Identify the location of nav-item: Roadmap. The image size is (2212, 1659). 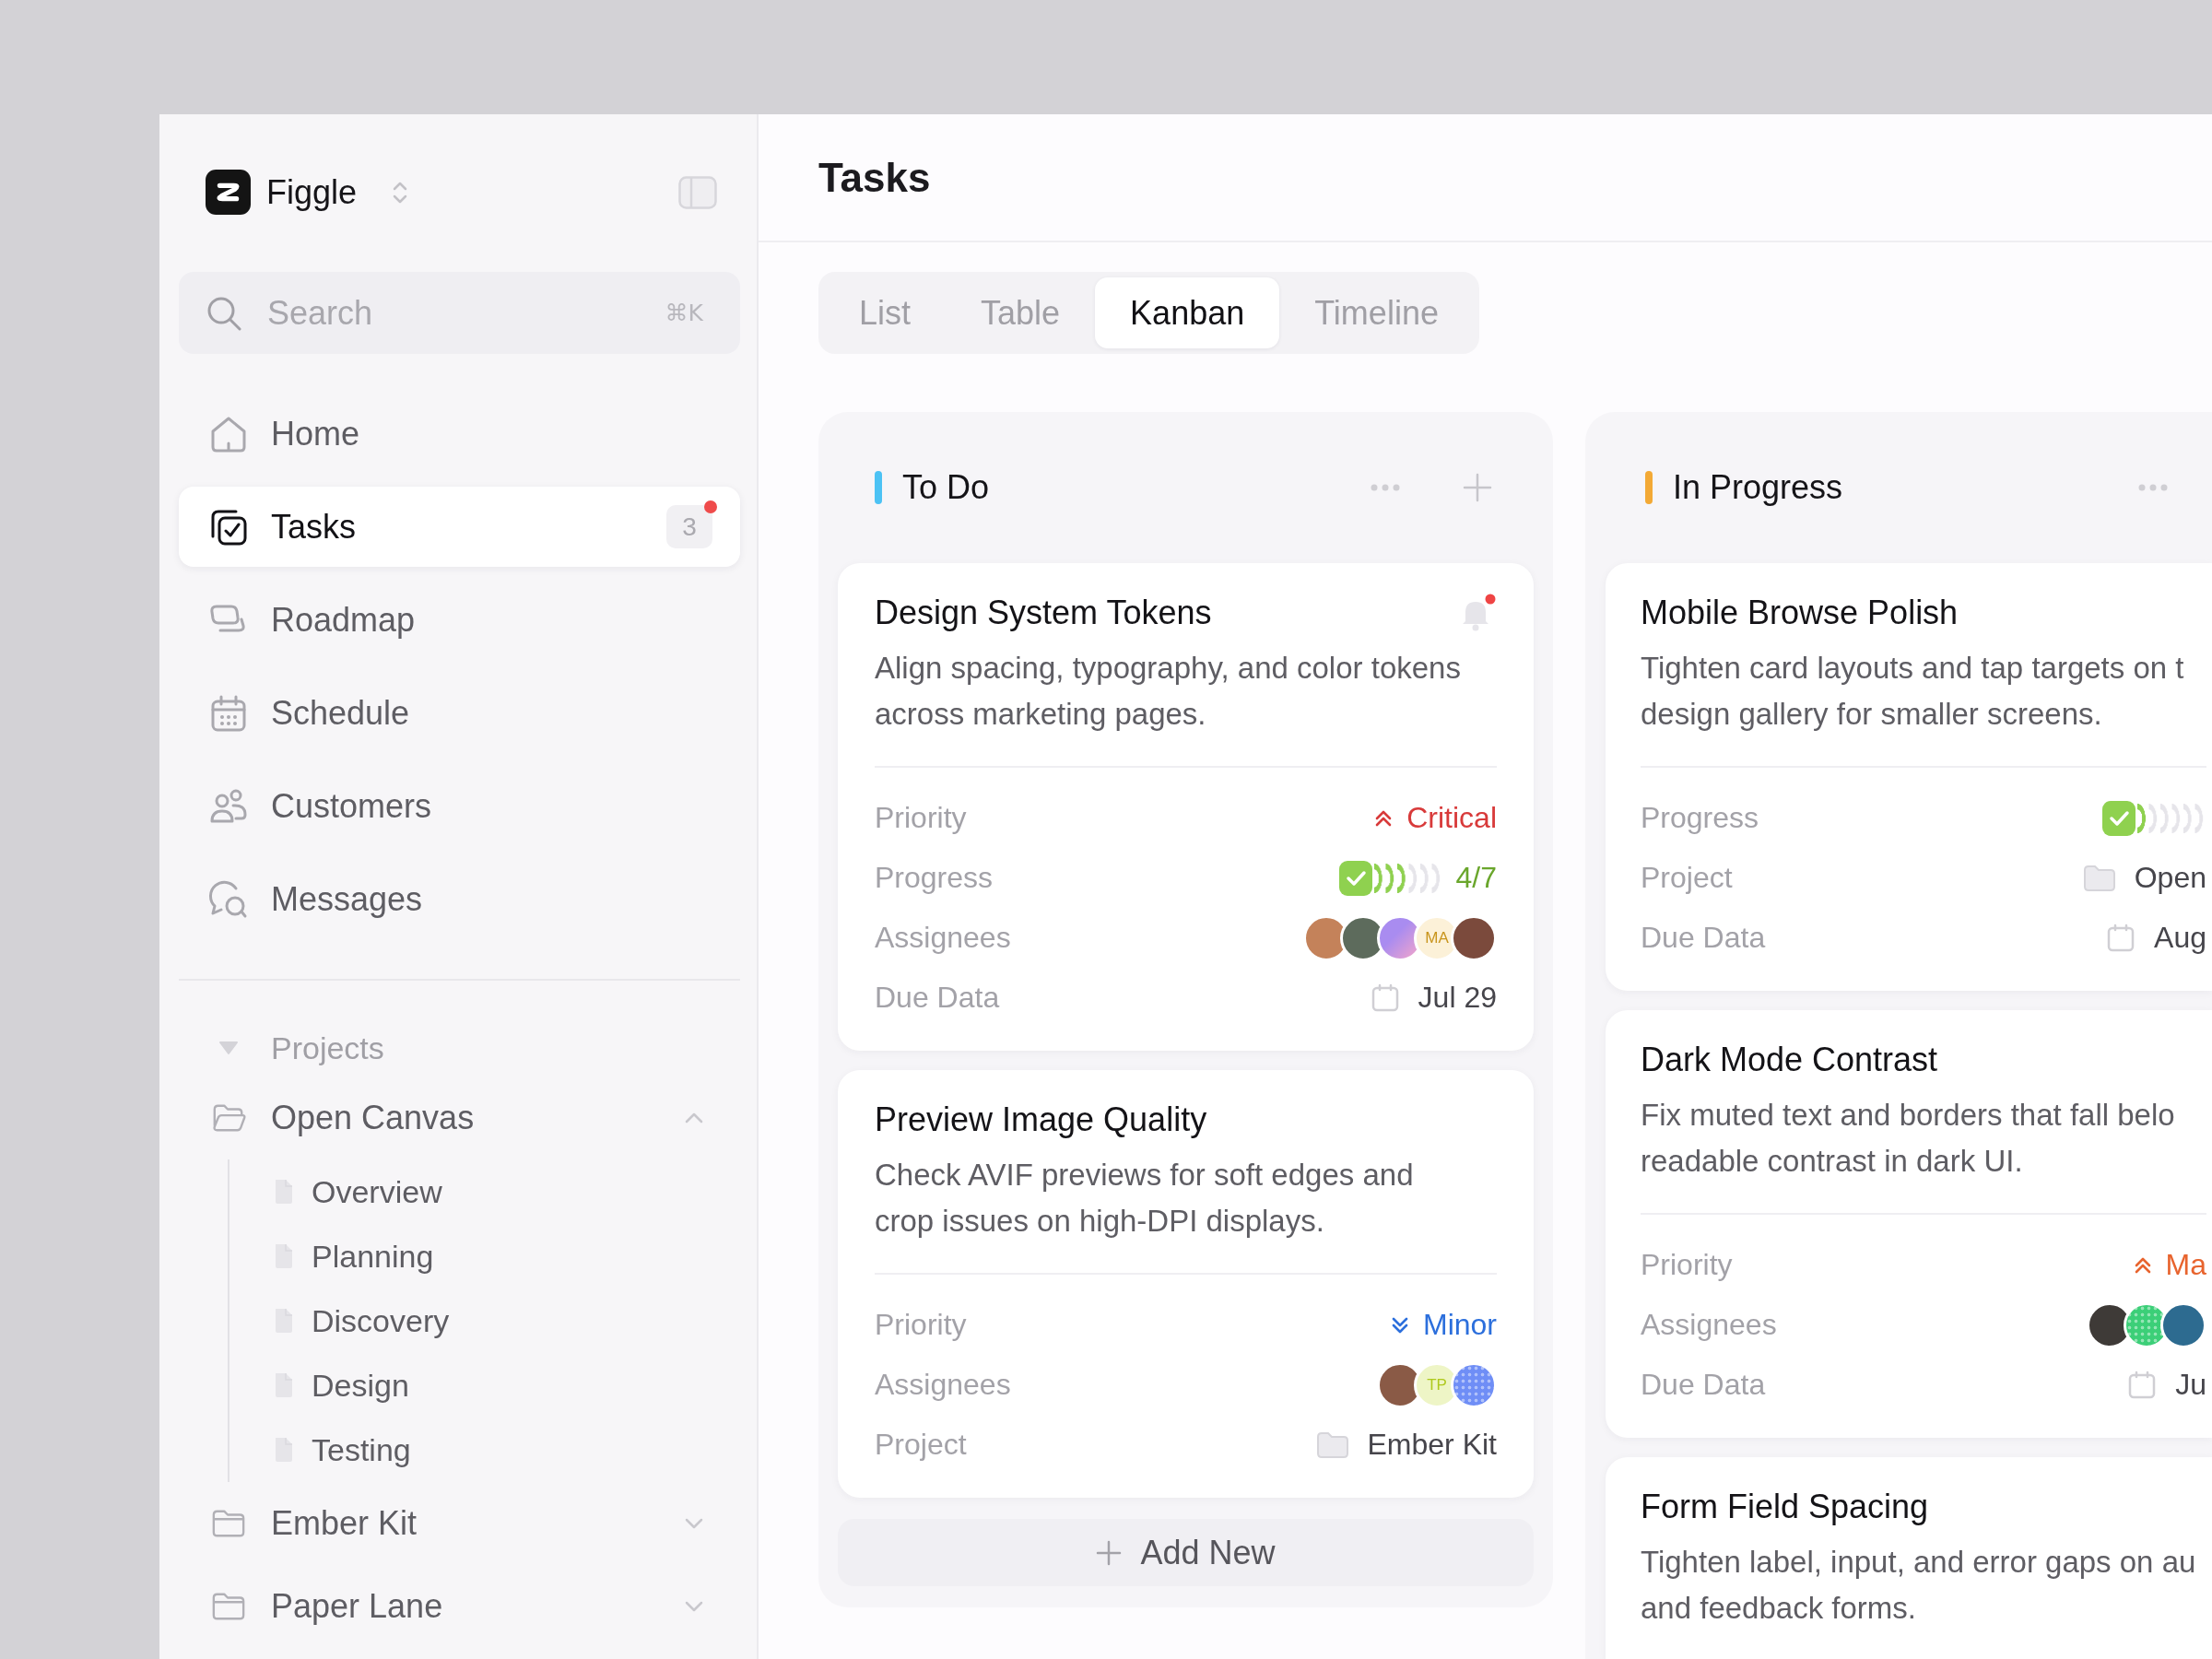
(459, 620).